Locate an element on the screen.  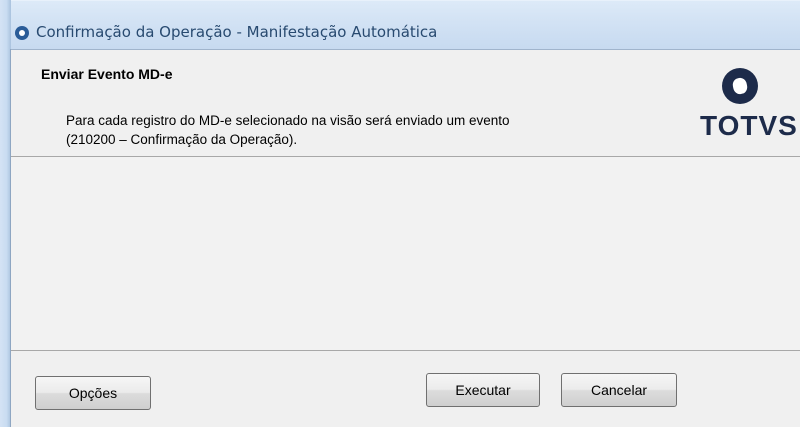
totvs-logo-mark-icon is located at coordinates (740, 86).